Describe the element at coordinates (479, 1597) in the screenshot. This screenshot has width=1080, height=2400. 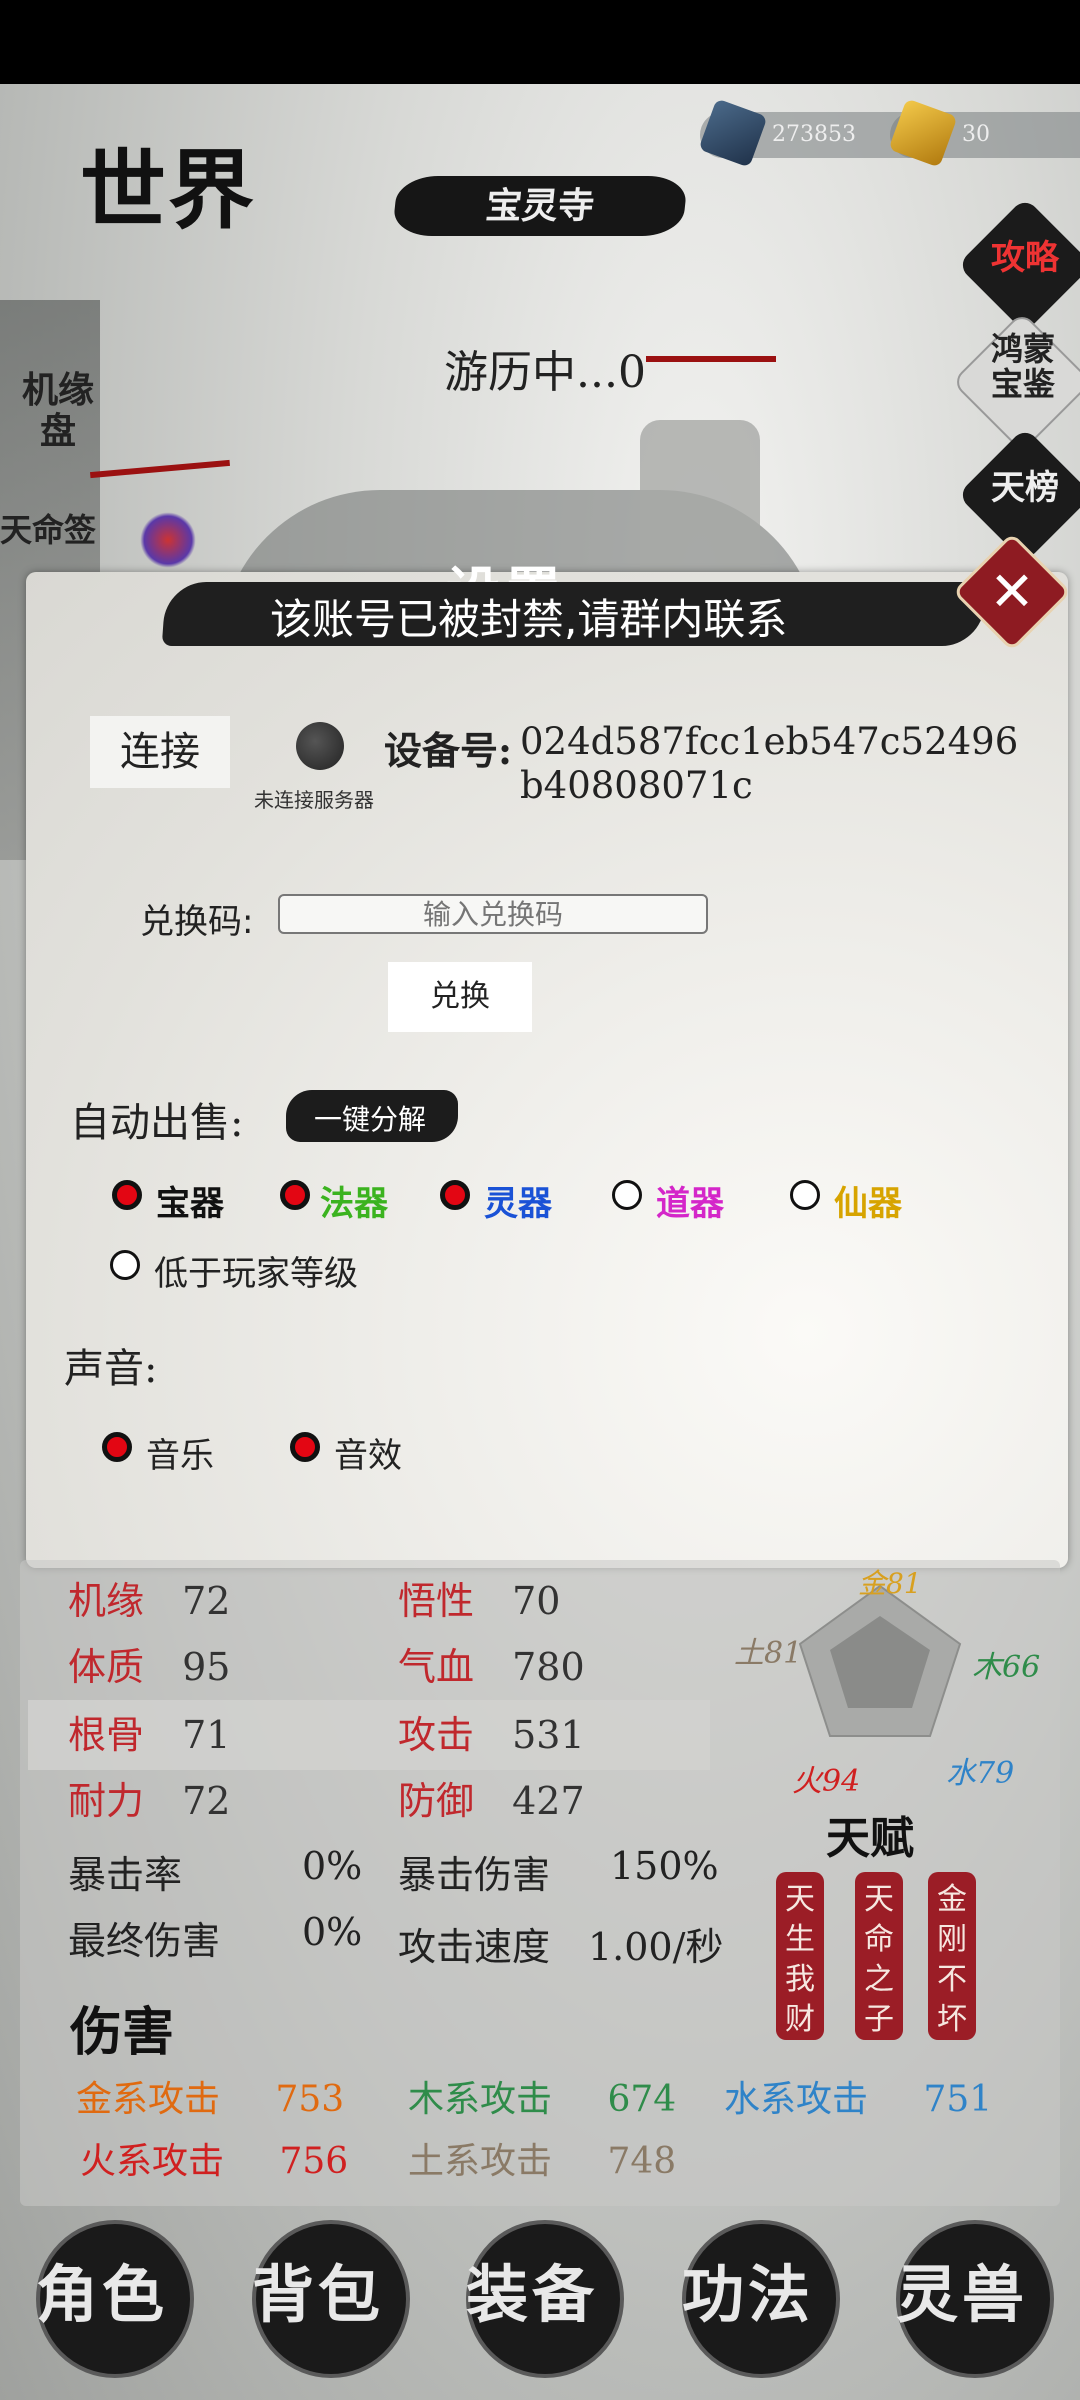
I see `stat-wuxing: 悟性 70` at that location.